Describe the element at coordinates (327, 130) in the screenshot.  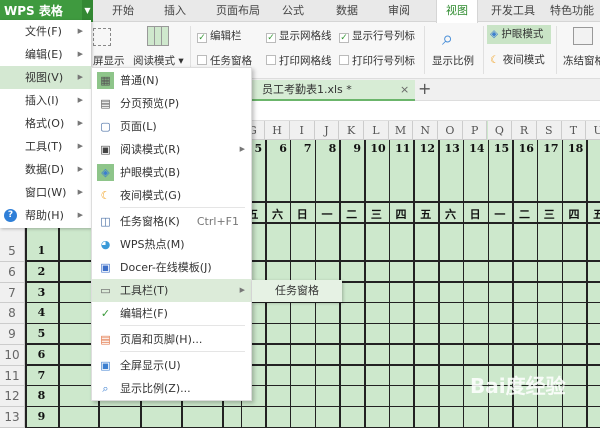
I see `column-header: J` at that location.